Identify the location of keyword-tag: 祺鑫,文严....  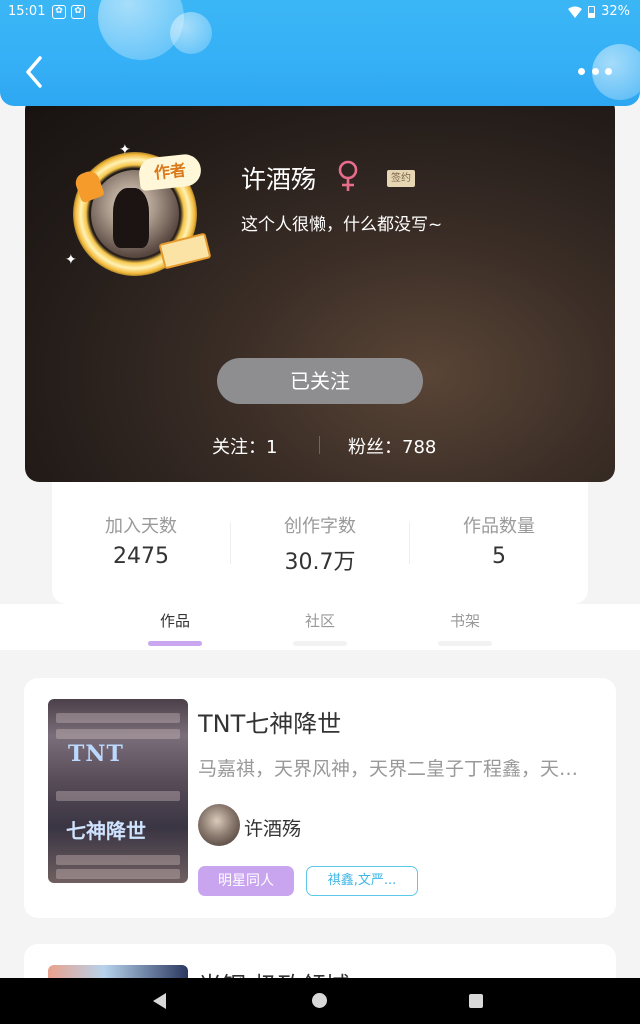
(362, 881).